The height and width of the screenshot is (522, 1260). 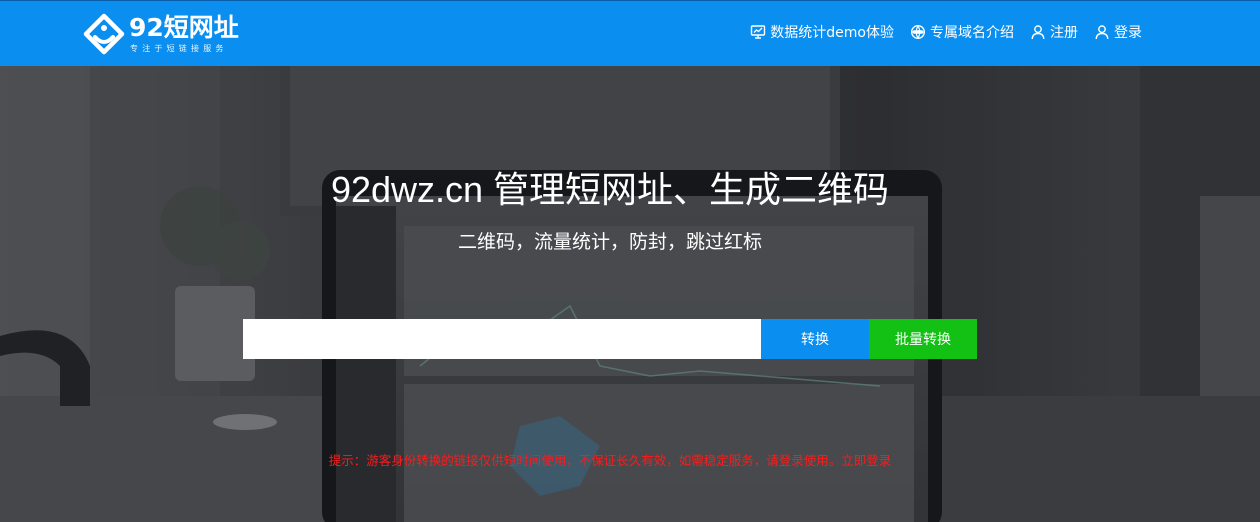 I want to click on top-header: 92短网址 专注于短链接服务 数据统计demo体验 专属域名介绍 注册 登录, so click(x=630, y=33).